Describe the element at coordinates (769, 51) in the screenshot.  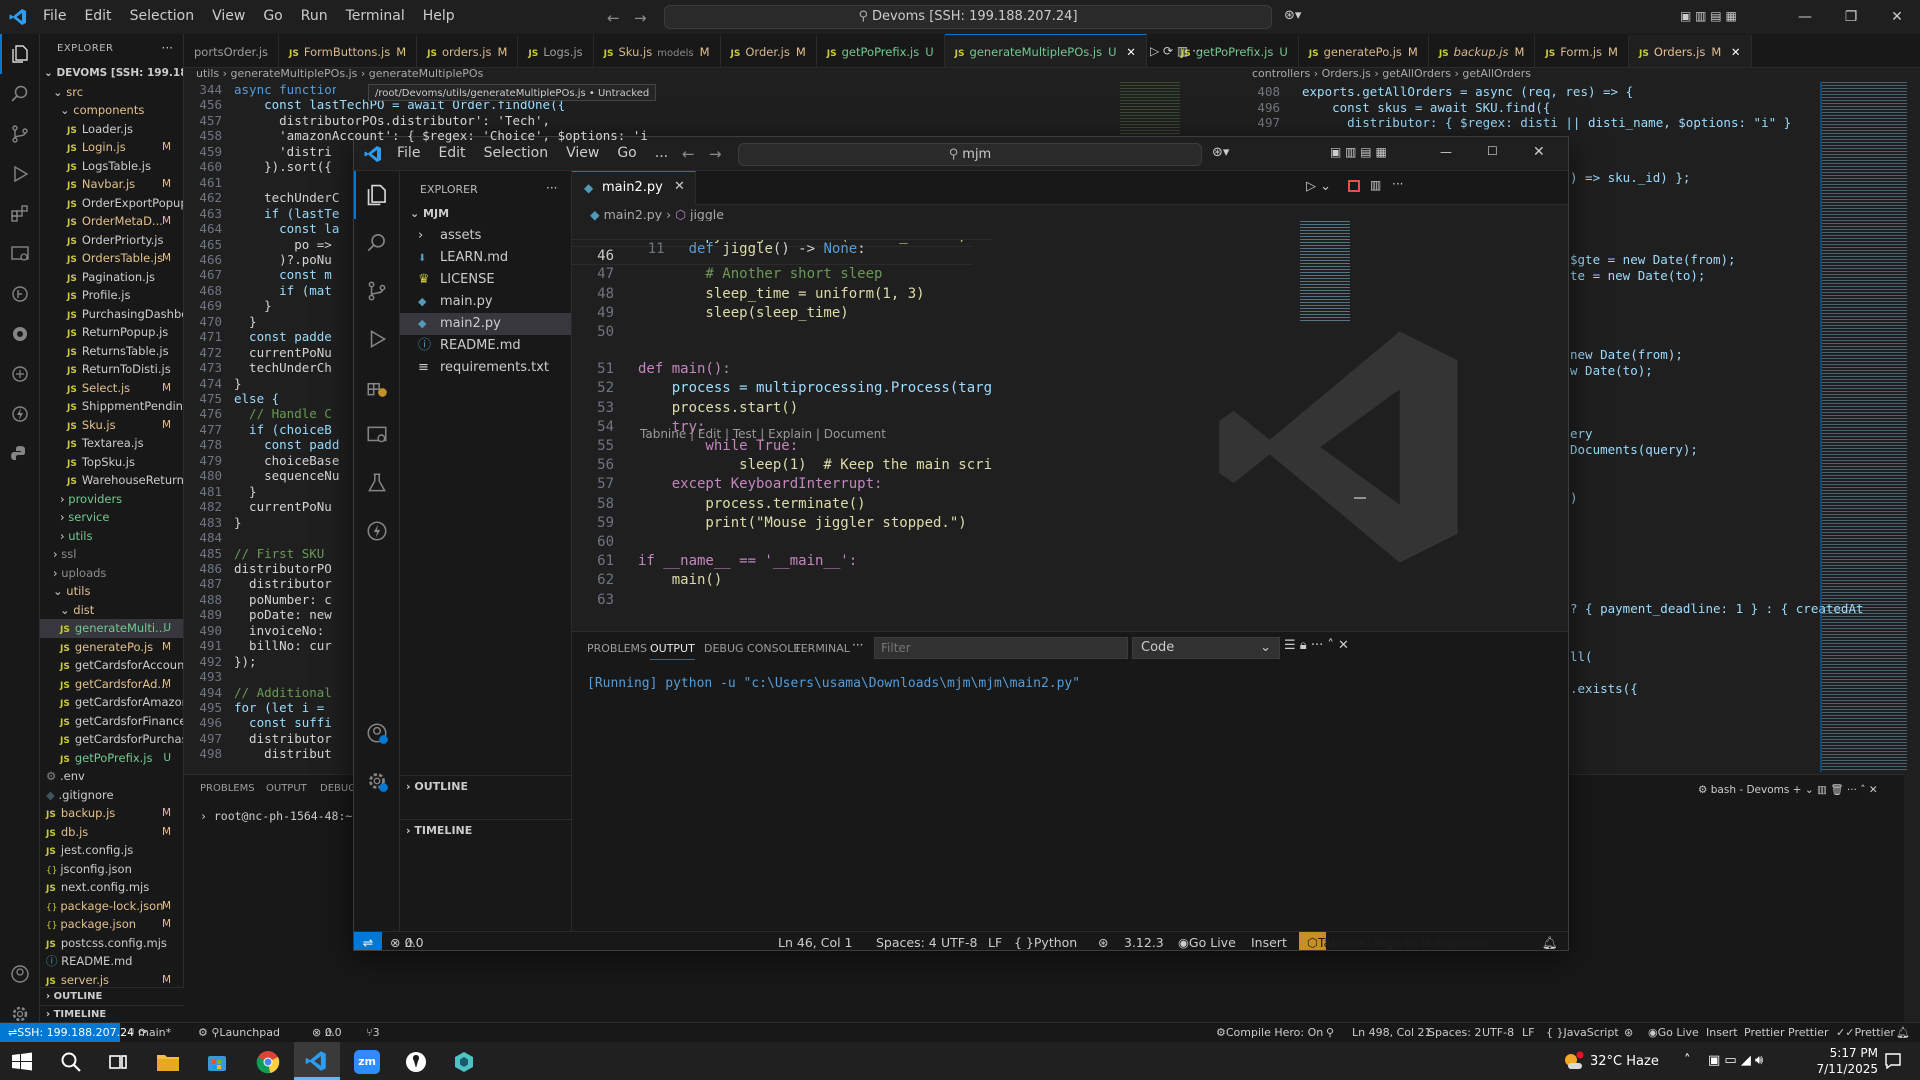
I see `editor-tab: JS Order.js M` at that location.